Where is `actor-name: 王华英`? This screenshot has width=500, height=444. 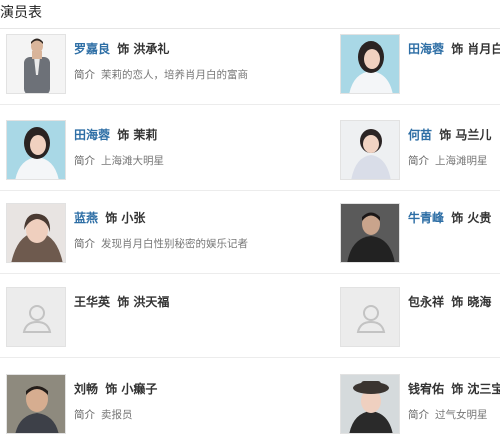
actor-name: 王华英 is located at coordinates (92, 302).